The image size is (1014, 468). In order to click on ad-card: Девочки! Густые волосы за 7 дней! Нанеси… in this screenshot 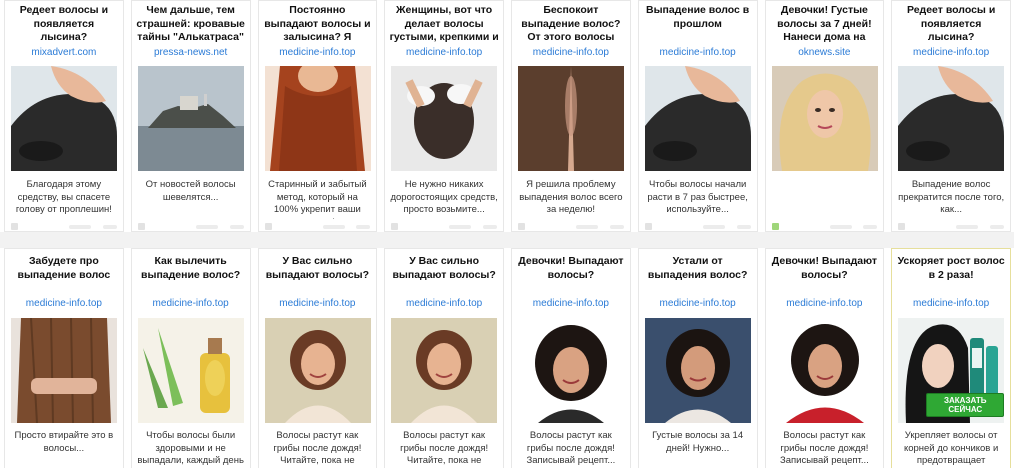, I will do `click(824, 116)`.